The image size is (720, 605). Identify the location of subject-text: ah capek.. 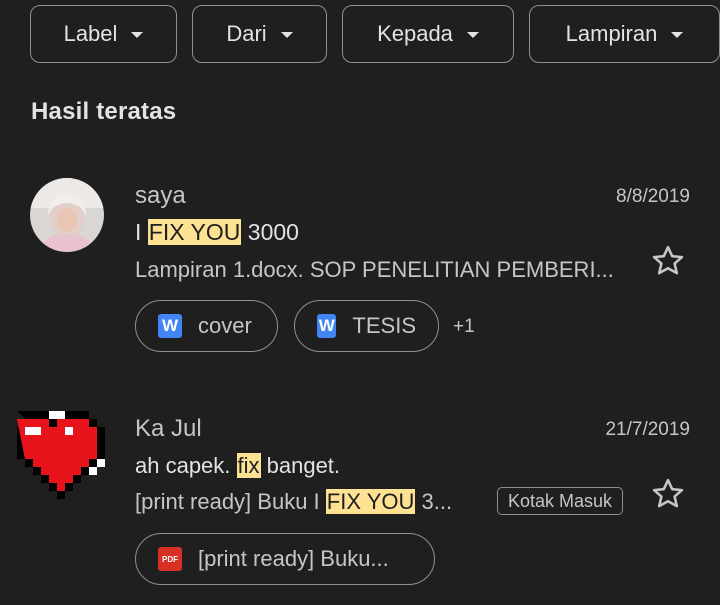
(186, 465).